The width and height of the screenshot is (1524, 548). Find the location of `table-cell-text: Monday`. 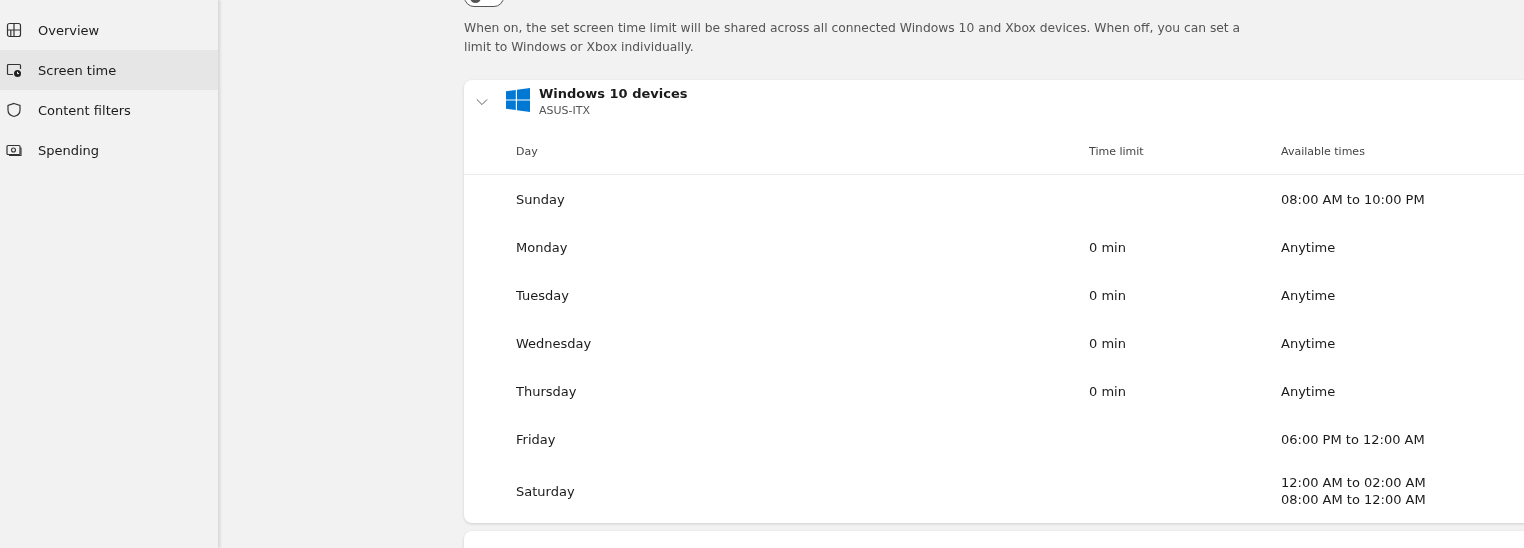

table-cell-text: Monday is located at coordinates (542, 247).